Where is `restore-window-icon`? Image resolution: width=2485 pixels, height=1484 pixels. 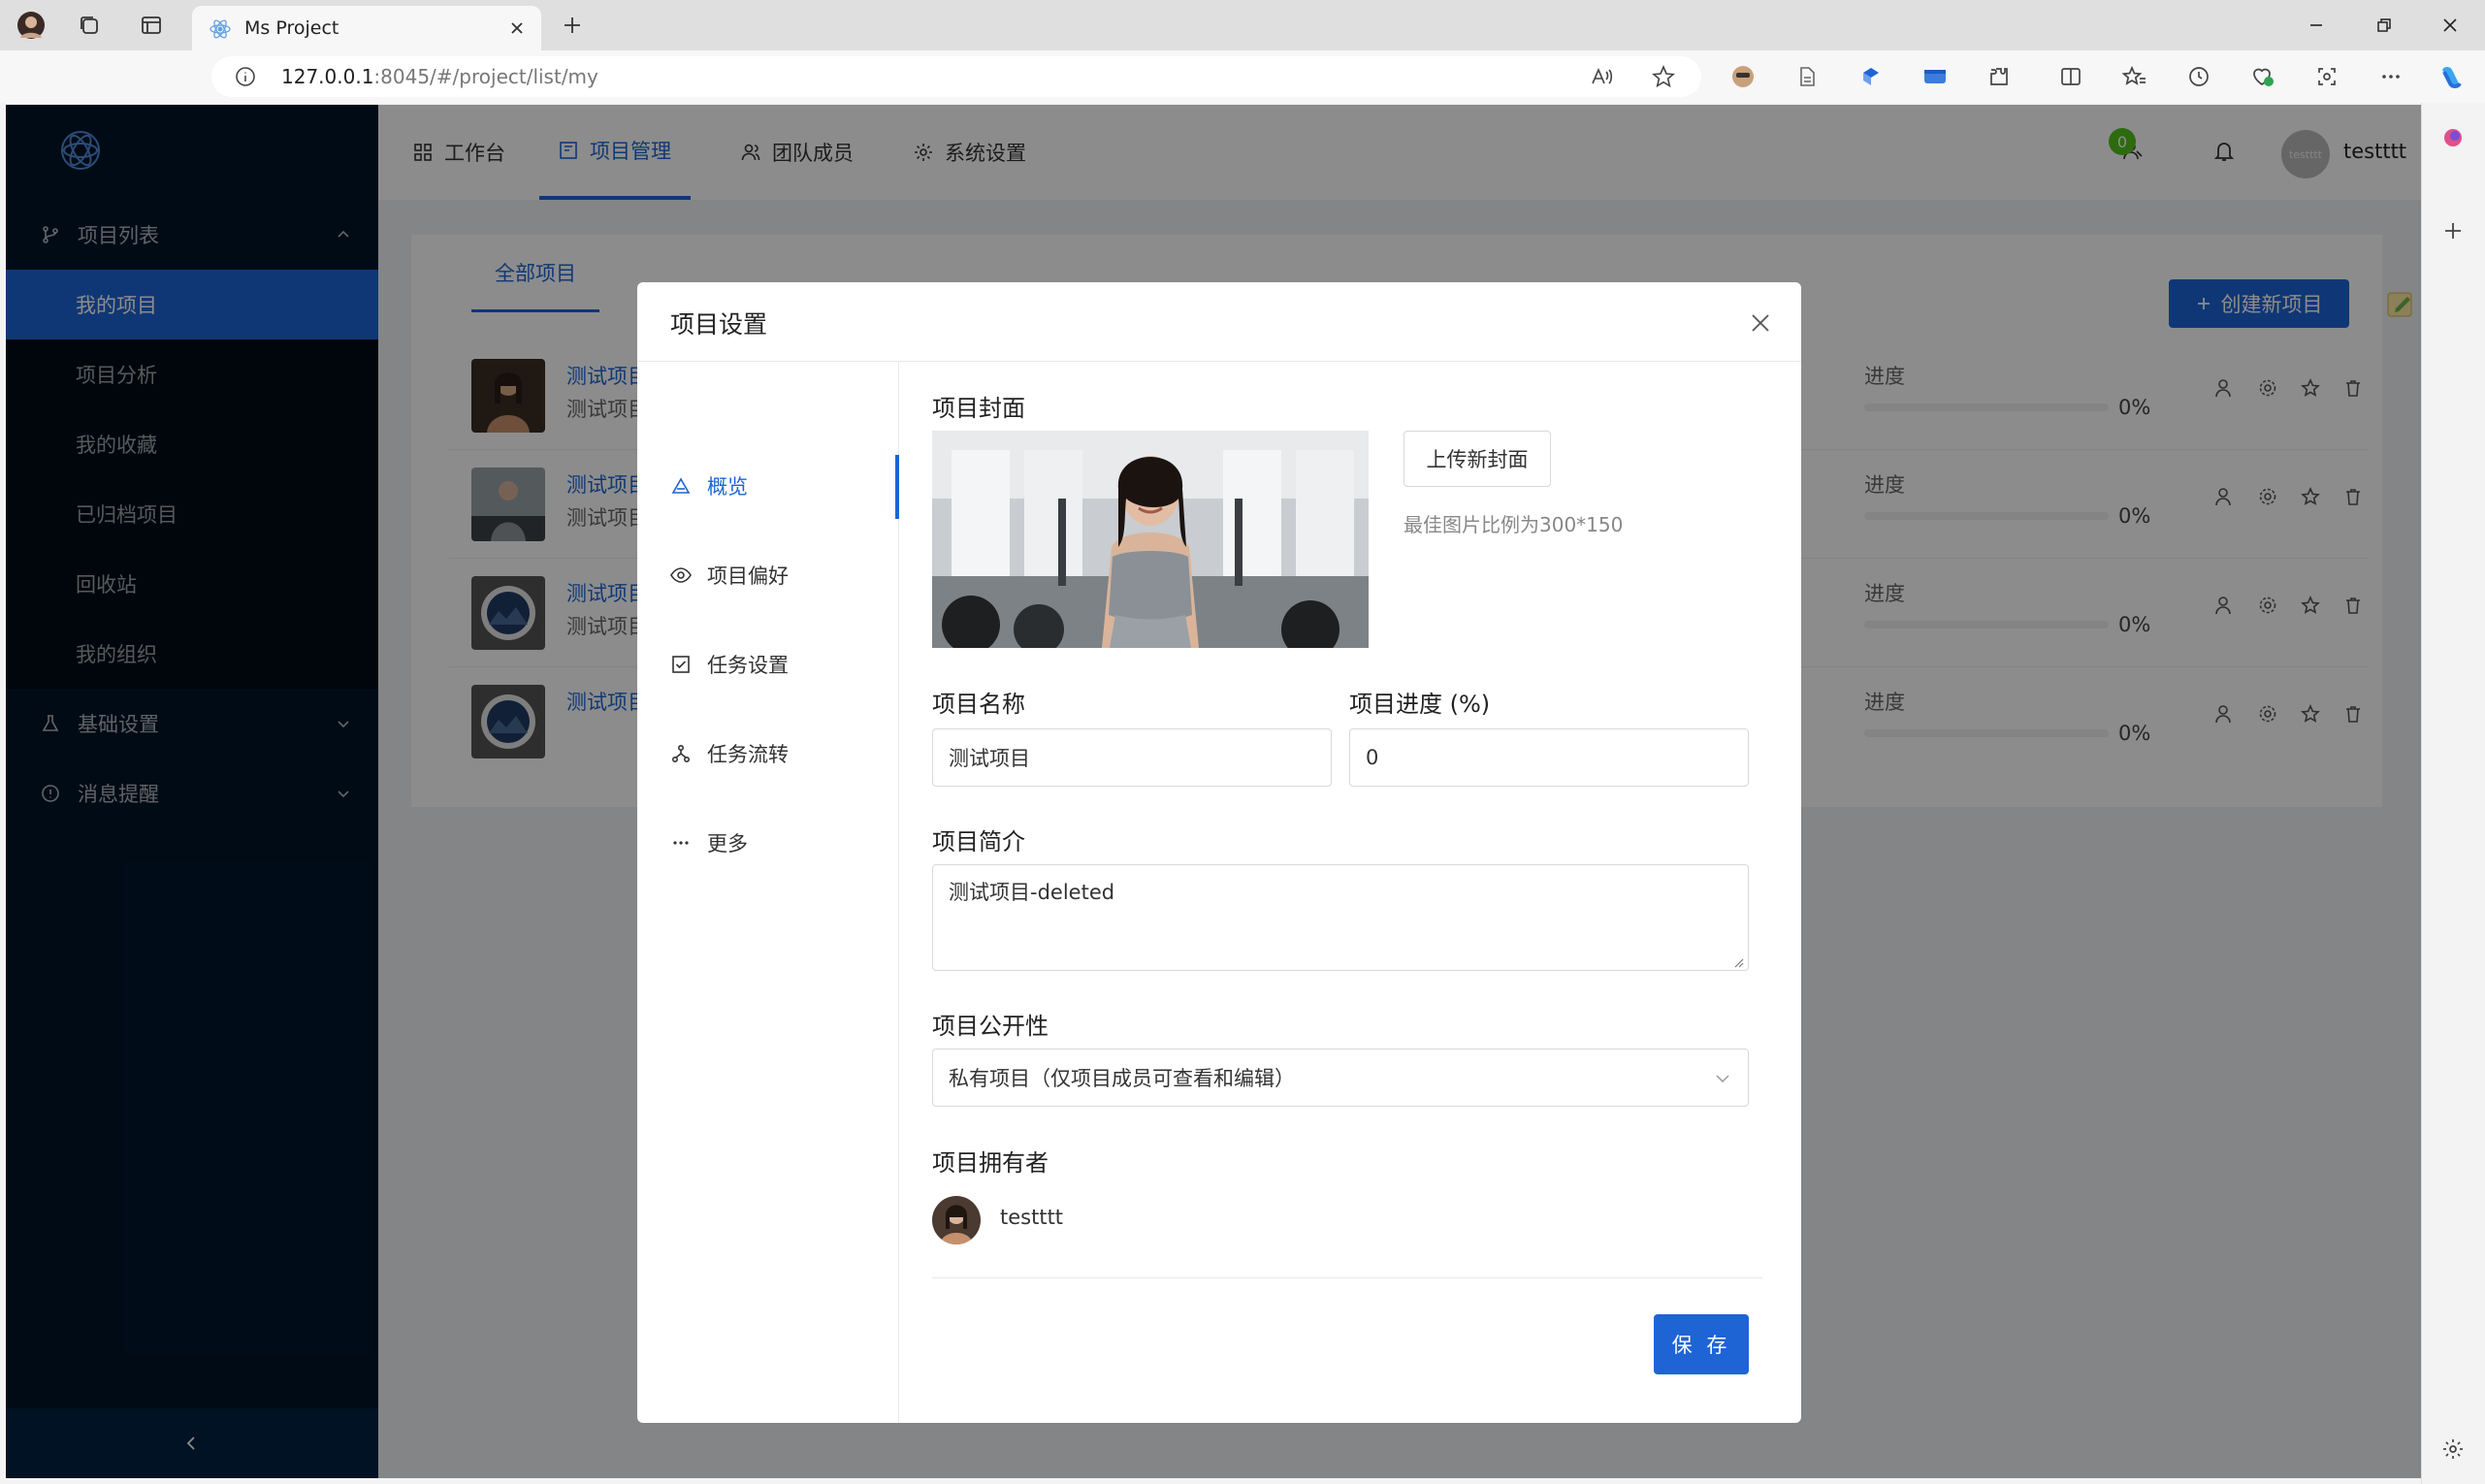 restore-window-icon is located at coordinates (2384, 25).